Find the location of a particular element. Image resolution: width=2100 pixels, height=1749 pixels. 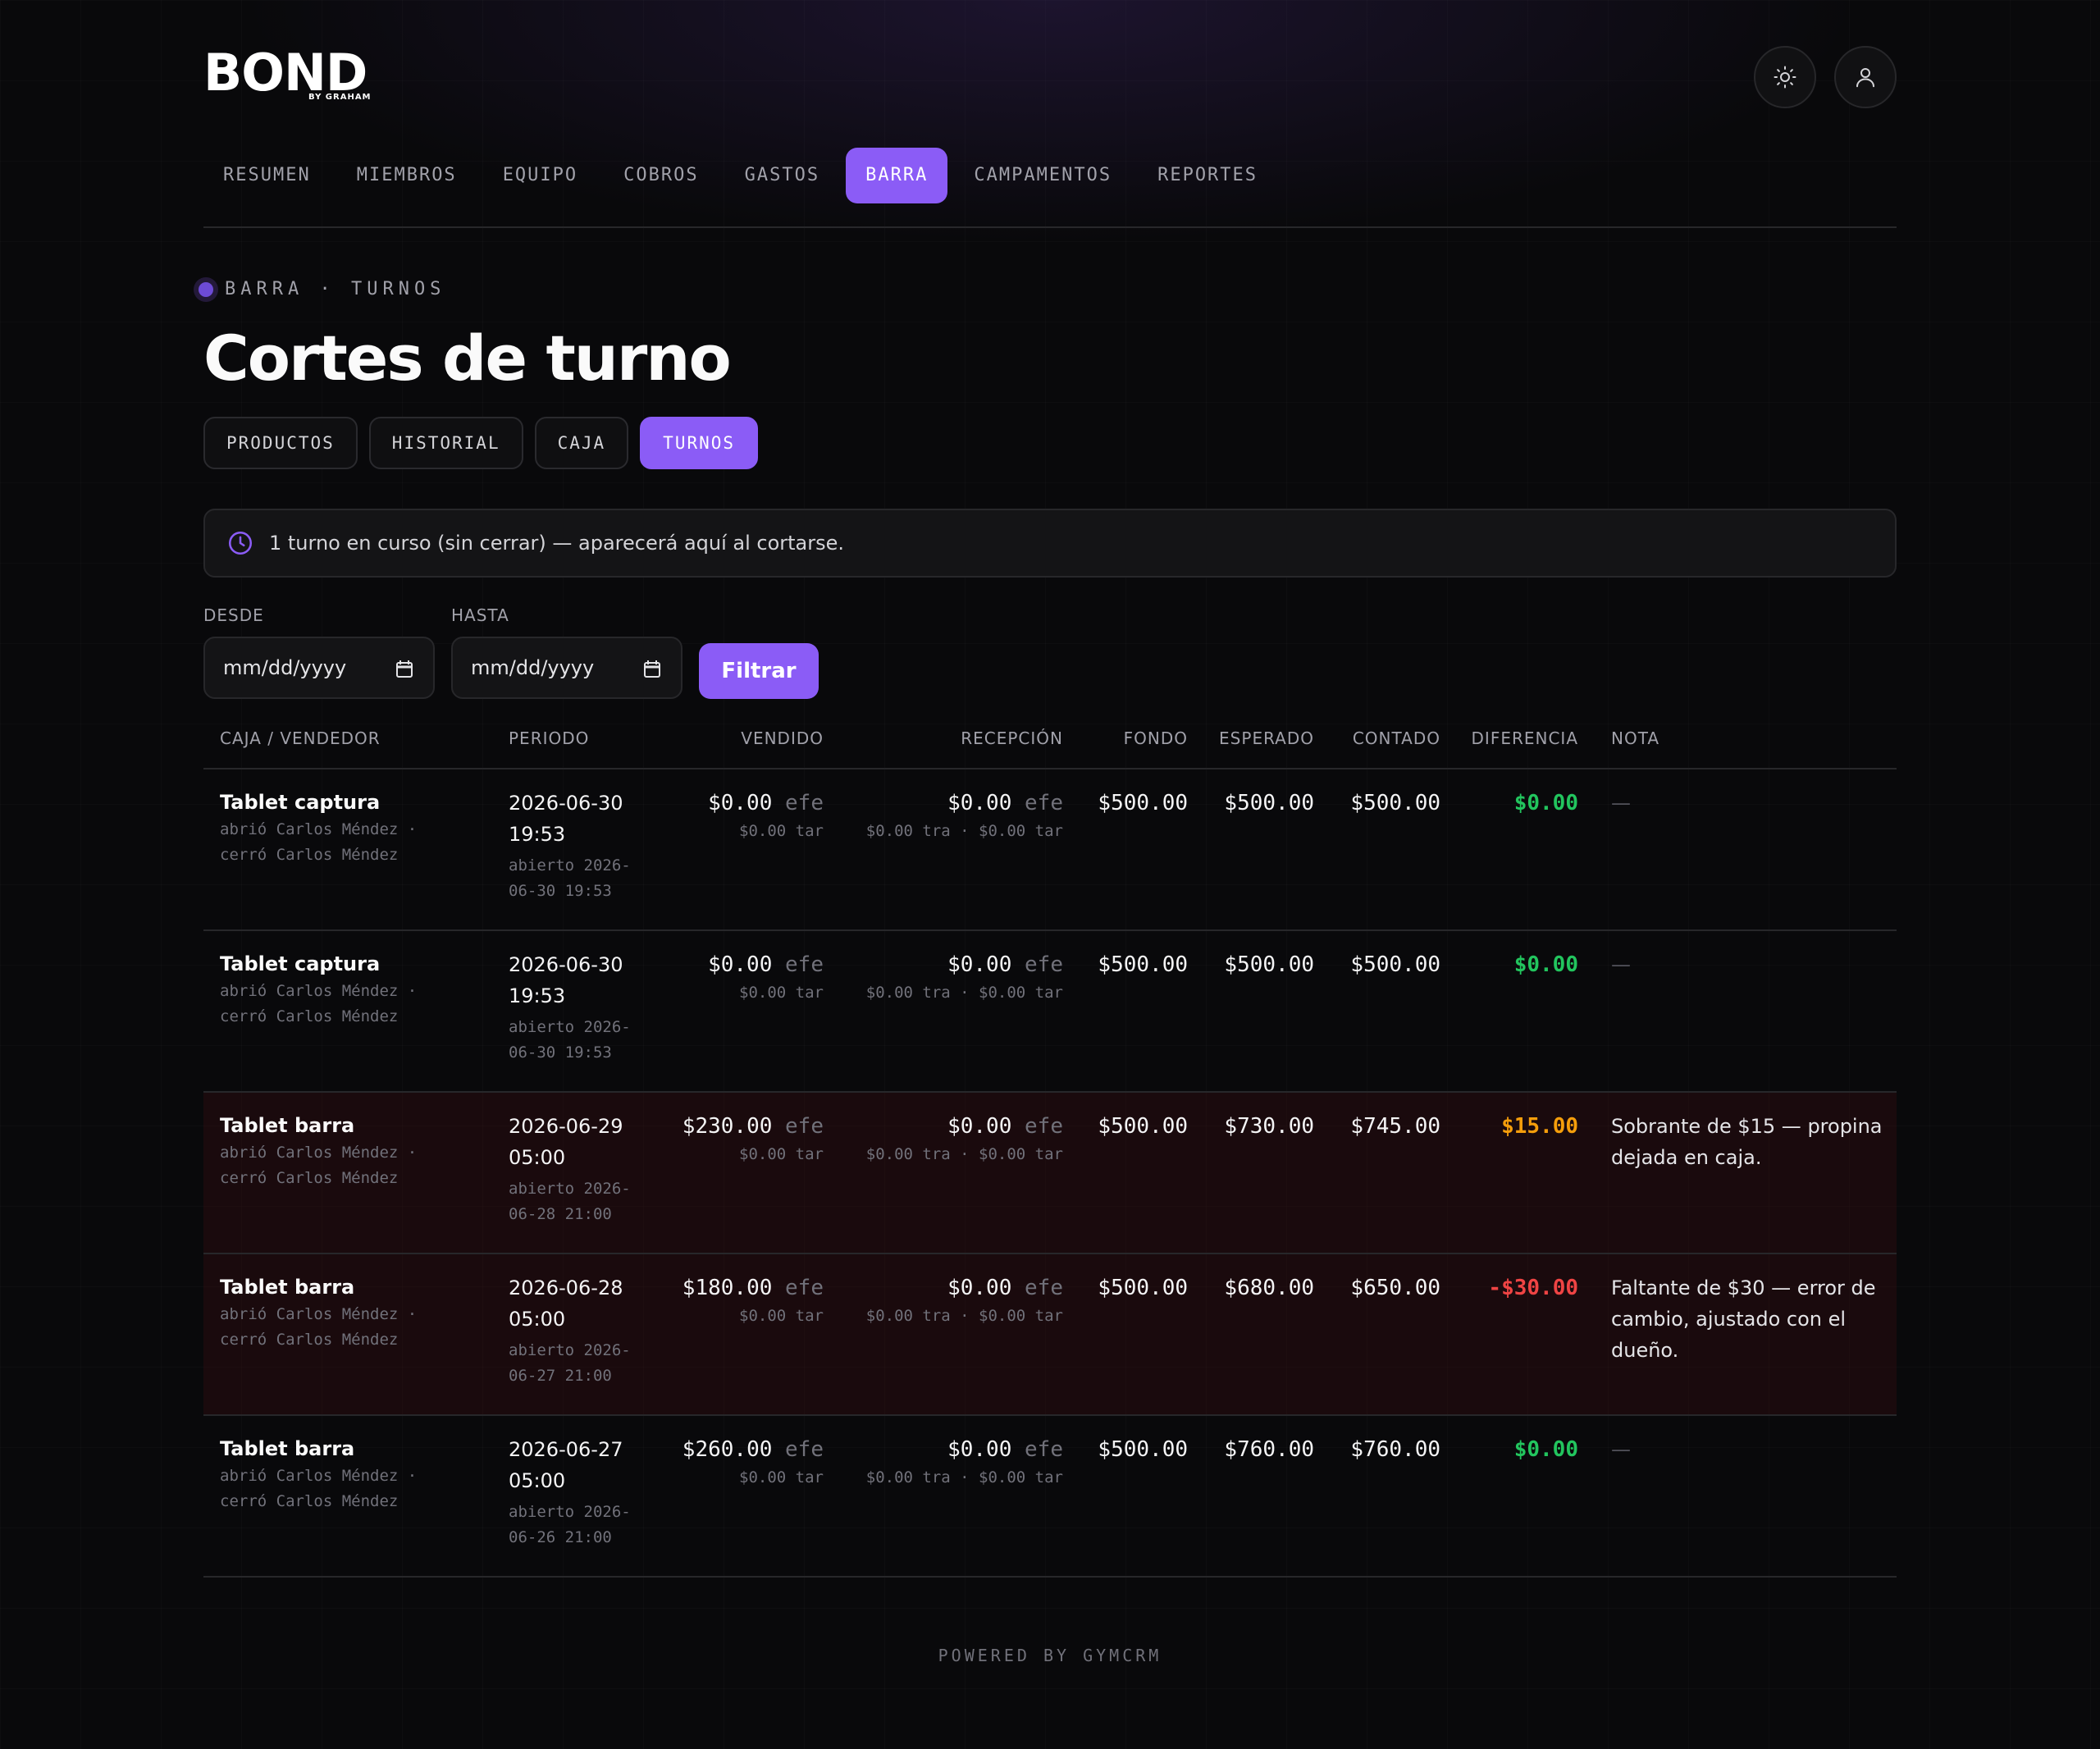

contado-value: $500.00 is located at coordinates (1395, 803).